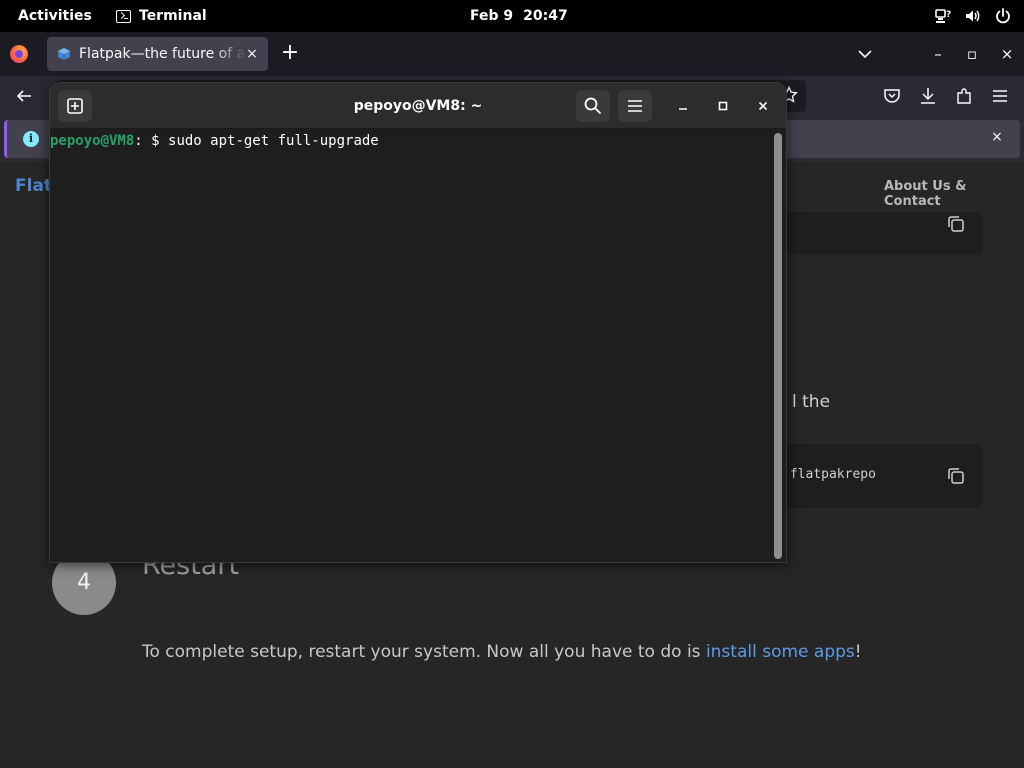 This screenshot has width=1024, height=768. I want to click on main-menu-button, so click(635, 106).